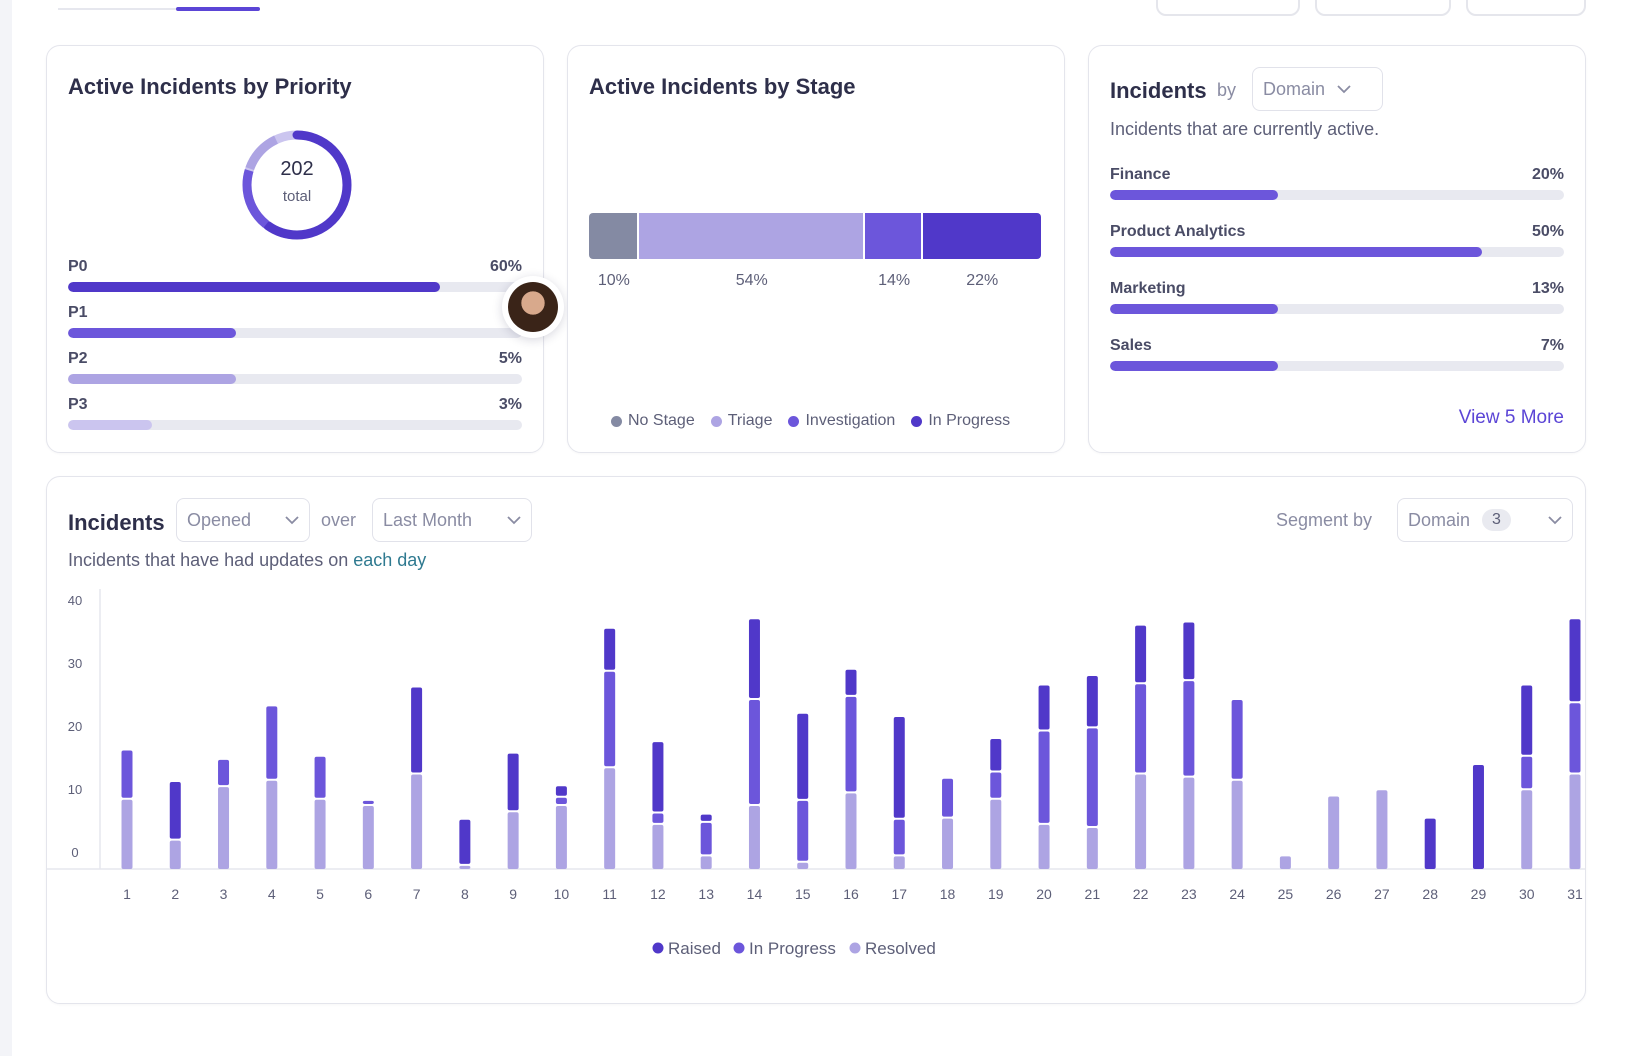 Image resolution: width=1644 pixels, height=1056 pixels. Describe the element at coordinates (1337, 300) in the screenshot. I see `domain-row: Marketing 13%` at that location.